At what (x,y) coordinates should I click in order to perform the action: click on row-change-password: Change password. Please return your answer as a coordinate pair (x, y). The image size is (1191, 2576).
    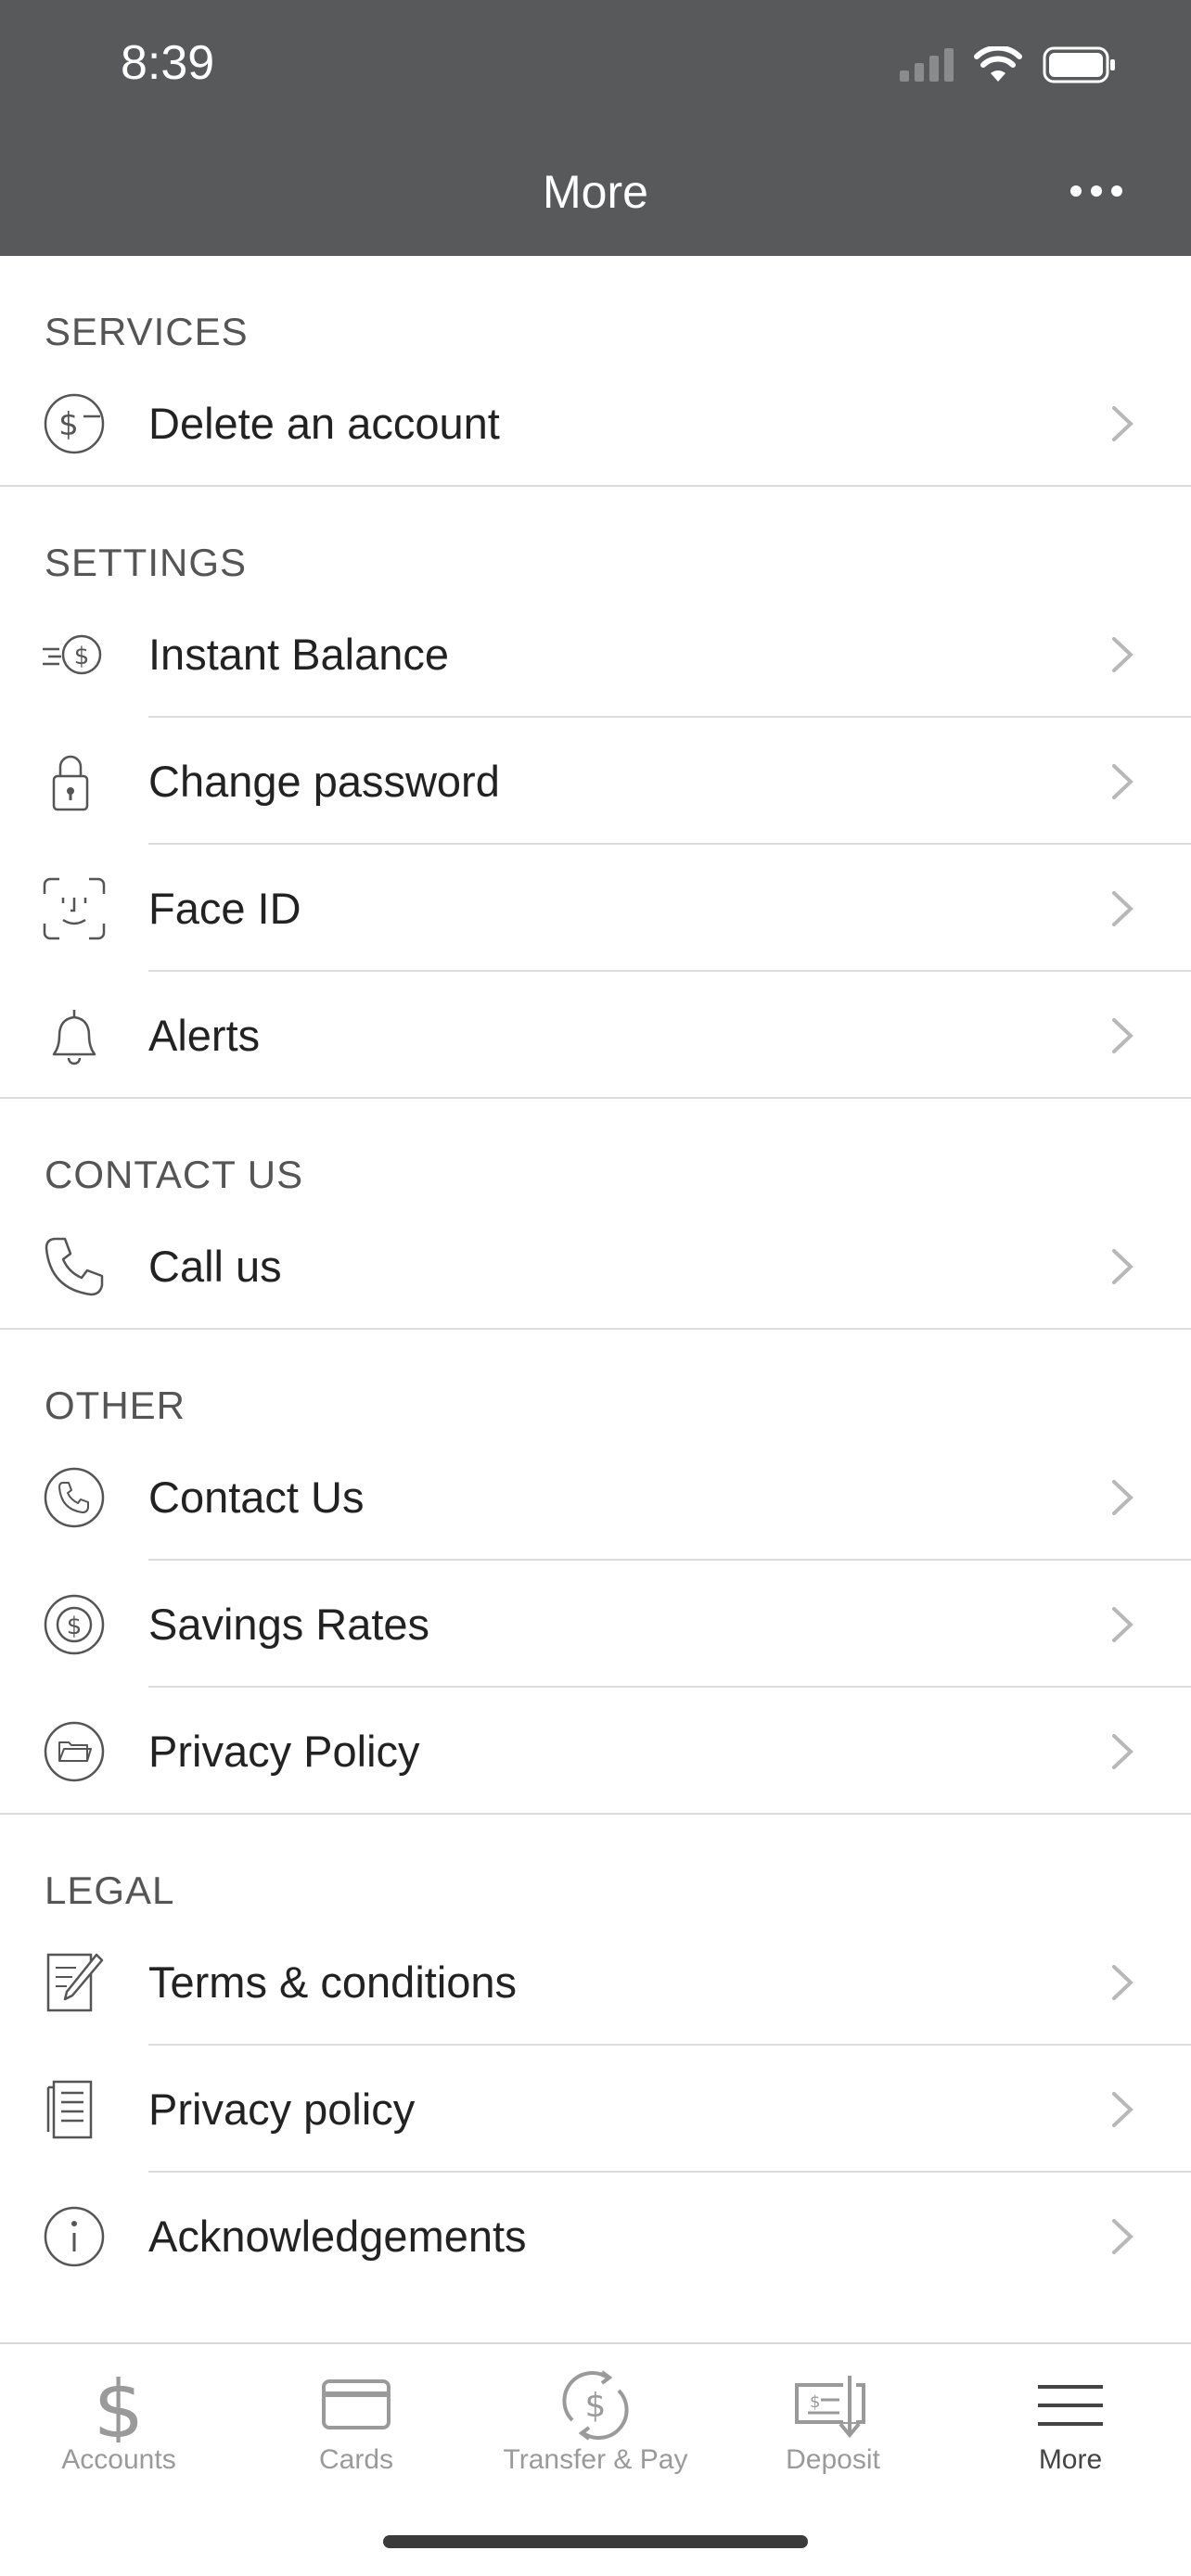
    Looking at the image, I should click on (595, 782).